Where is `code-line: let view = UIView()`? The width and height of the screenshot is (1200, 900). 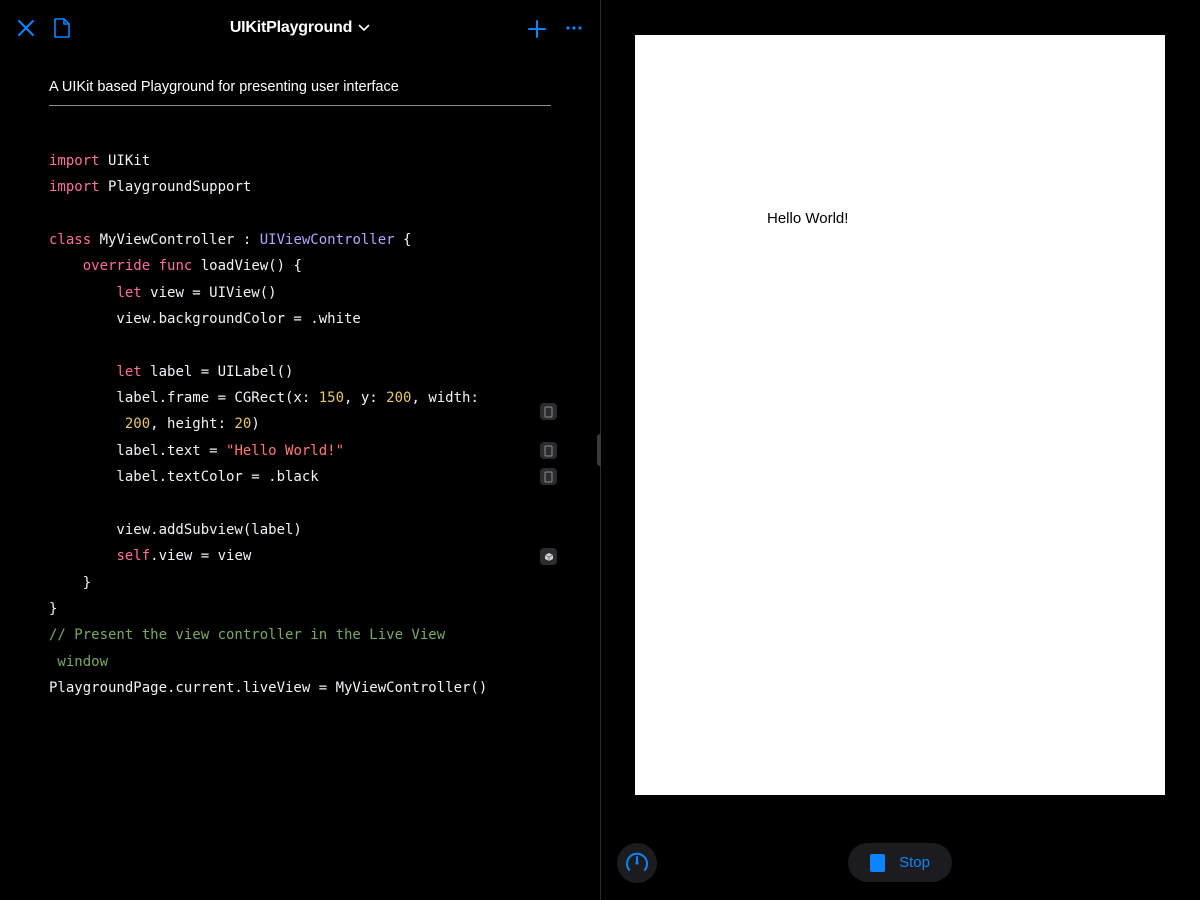 code-line: let view = UIView() is located at coordinates (279, 293).